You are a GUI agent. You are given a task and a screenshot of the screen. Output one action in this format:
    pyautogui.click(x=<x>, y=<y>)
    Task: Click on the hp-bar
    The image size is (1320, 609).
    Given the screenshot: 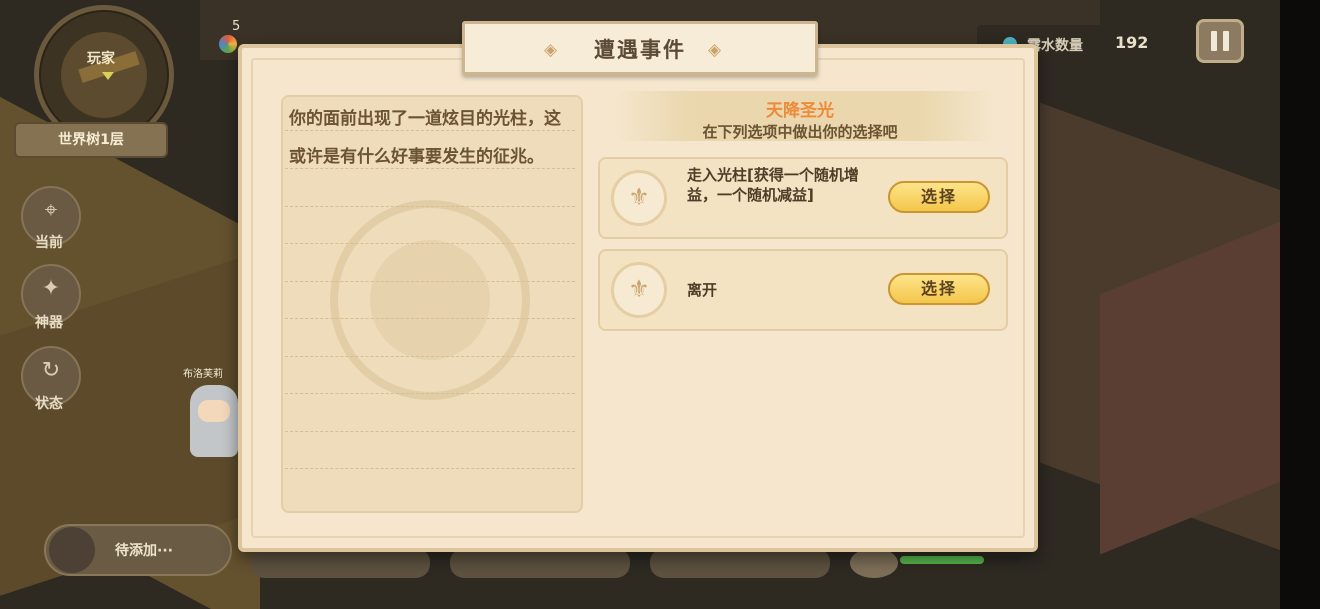 What is the action you would take?
    pyautogui.click(x=960, y=560)
    